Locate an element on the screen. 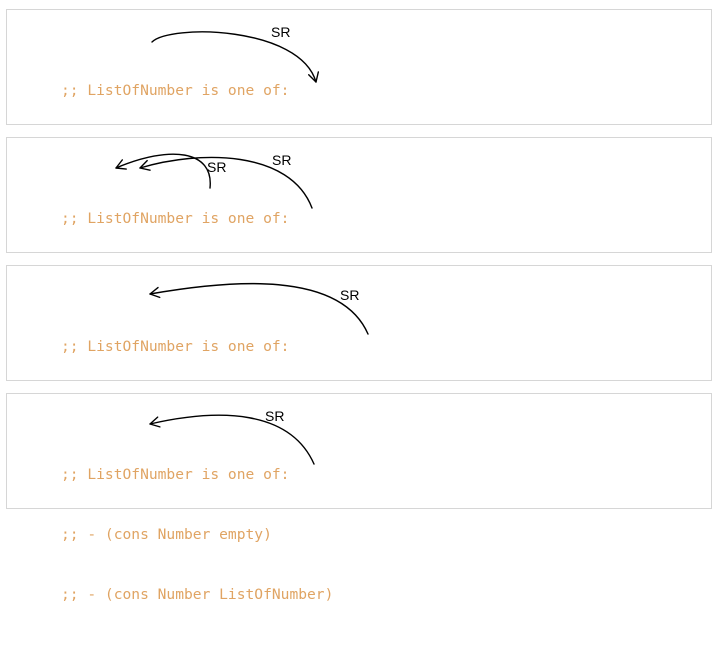 The width and height of the screenshot is (718, 645). code-line-cons-case: ;; - (cons Number ListOfNumber) is located at coordinates (197, 594).